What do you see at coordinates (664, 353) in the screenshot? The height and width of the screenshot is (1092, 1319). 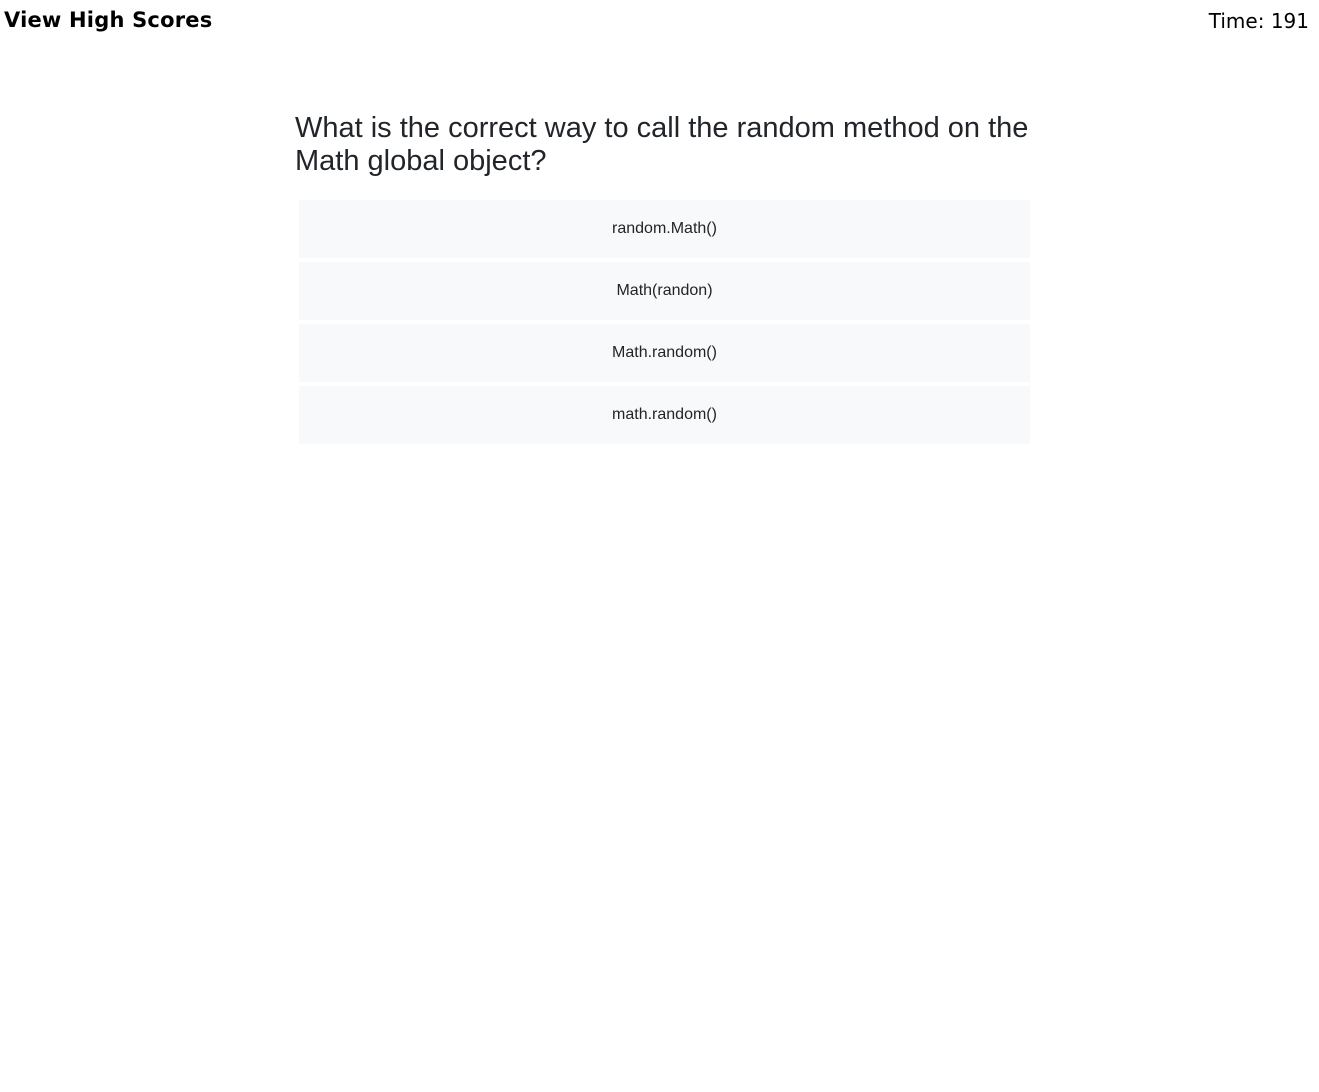 I see `answer-button-3: Math.random()` at bounding box center [664, 353].